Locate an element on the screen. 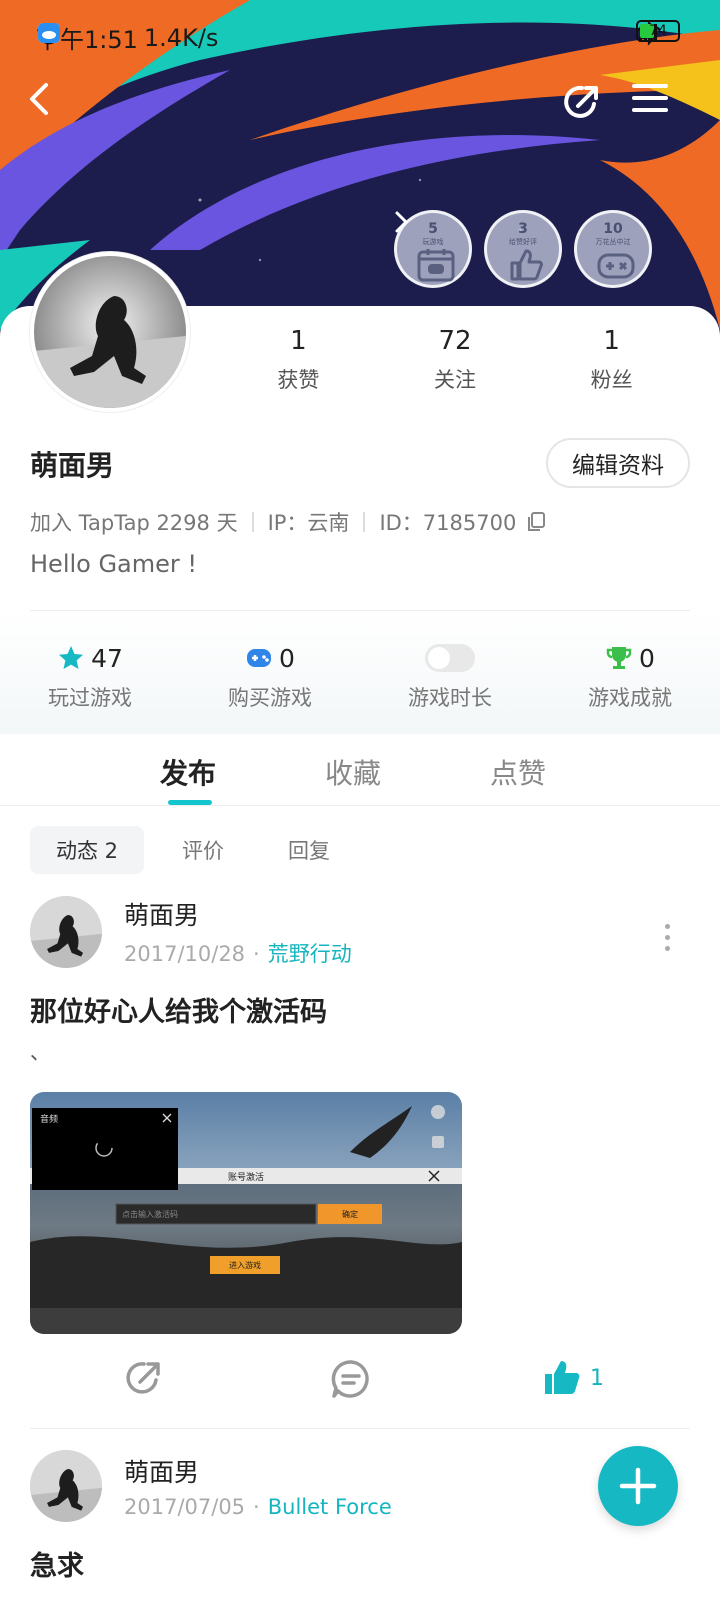 This screenshot has height=1600, width=720. stat-value: 72 is located at coordinates (455, 341).